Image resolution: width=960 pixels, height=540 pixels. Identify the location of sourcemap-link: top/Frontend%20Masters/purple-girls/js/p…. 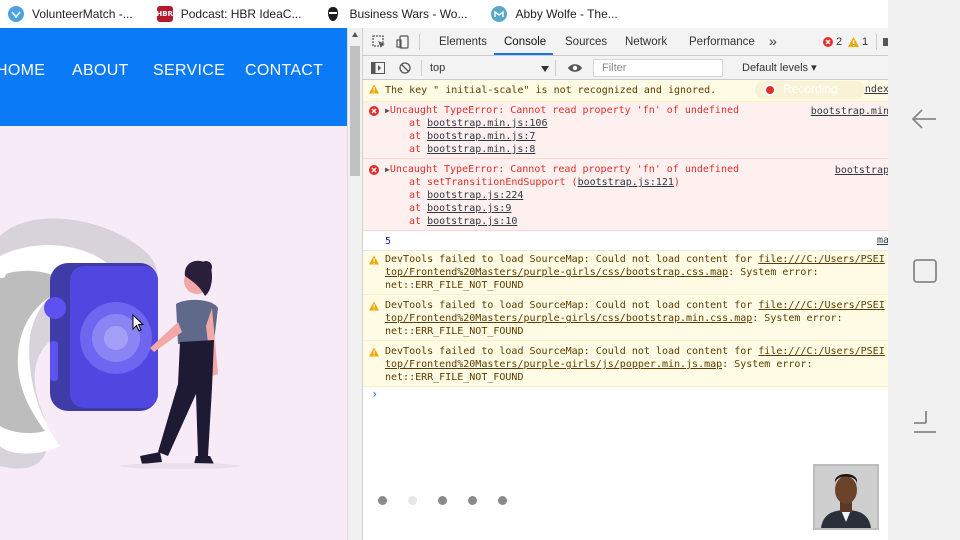
(553, 364).